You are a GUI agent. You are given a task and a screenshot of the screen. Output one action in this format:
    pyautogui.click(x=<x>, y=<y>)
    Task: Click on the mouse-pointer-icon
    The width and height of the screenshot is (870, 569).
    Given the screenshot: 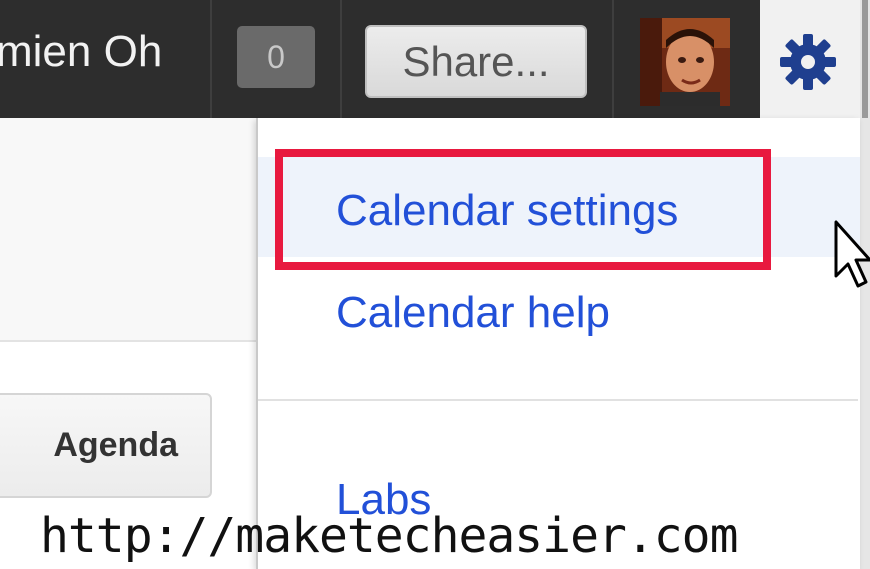 What is the action you would take?
    pyautogui.click(x=852, y=254)
    